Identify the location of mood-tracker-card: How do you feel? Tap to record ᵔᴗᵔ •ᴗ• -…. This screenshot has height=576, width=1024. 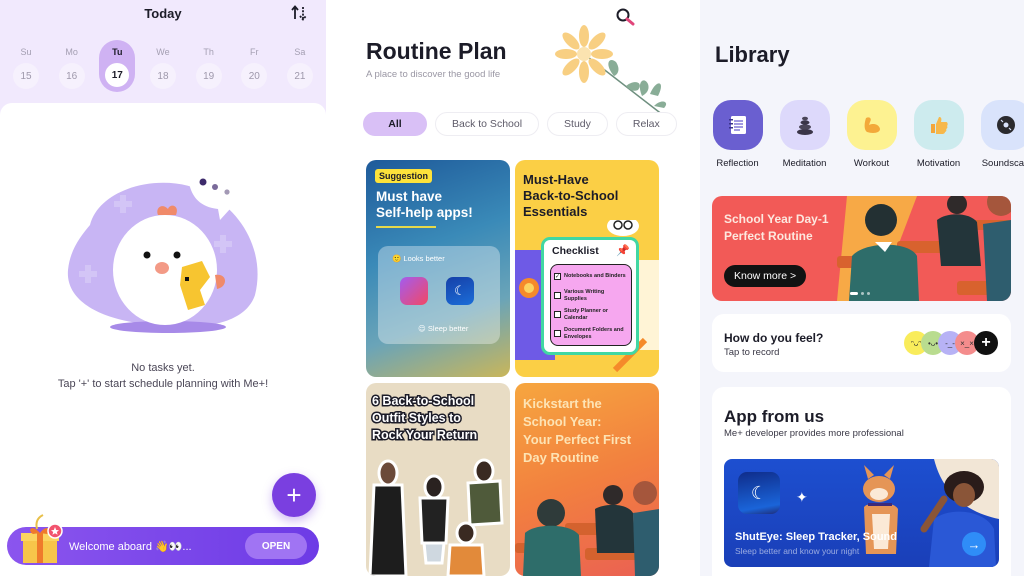
(861, 343).